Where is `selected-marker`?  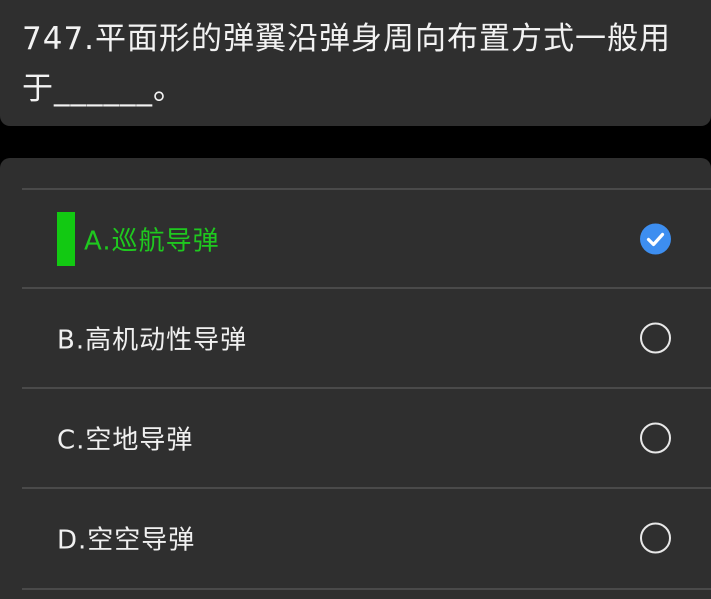
selected-marker is located at coordinates (66, 239).